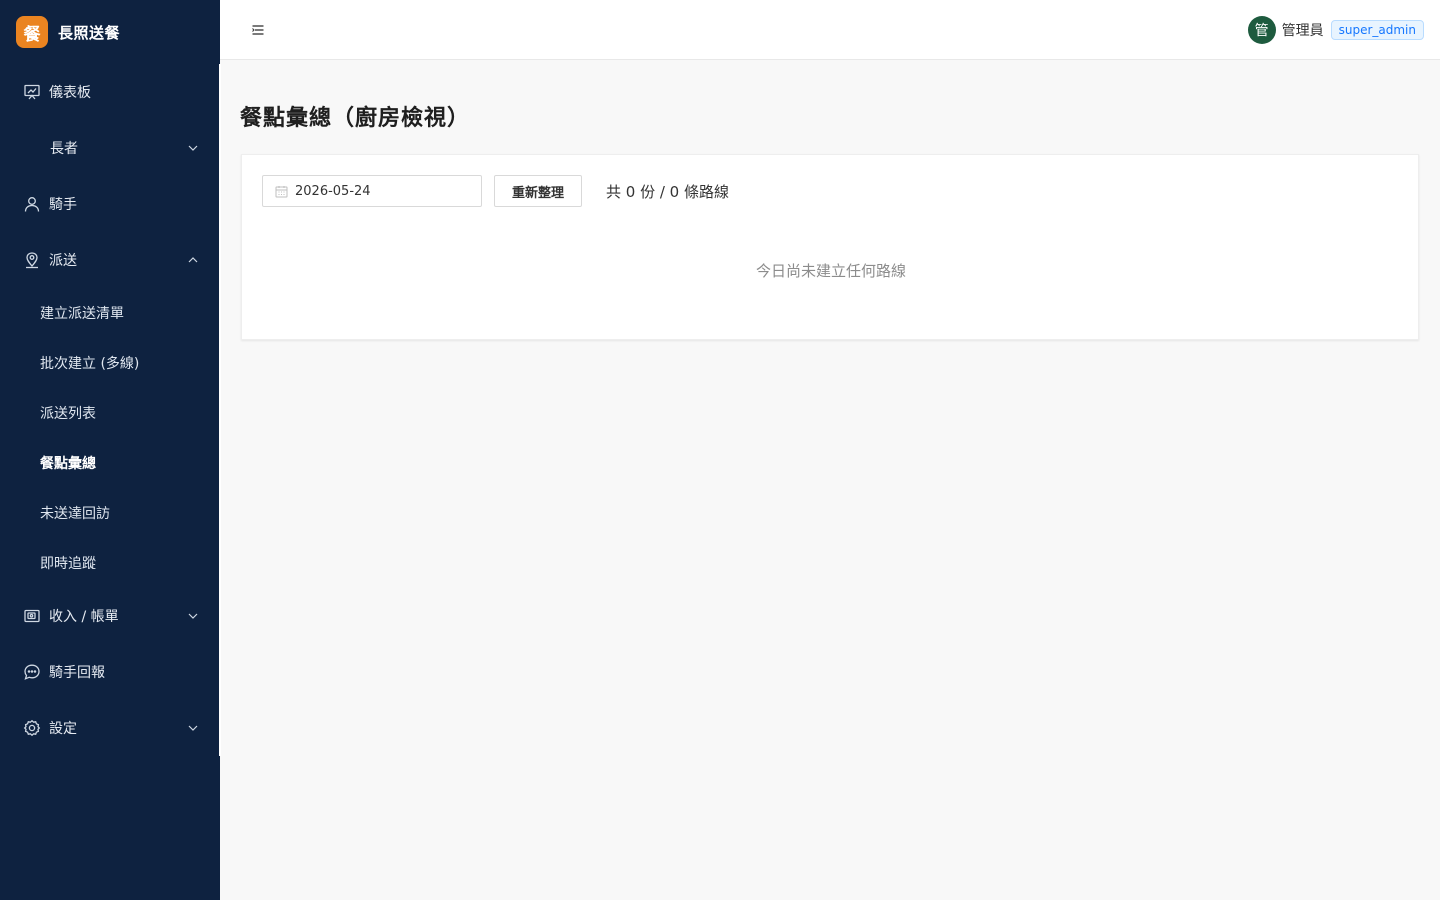 Image resolution: width=1440 pixels, height=900 pixels. Describe the element at coordinates (32, 204) in the screenshot. I see `user-icon` at that location.